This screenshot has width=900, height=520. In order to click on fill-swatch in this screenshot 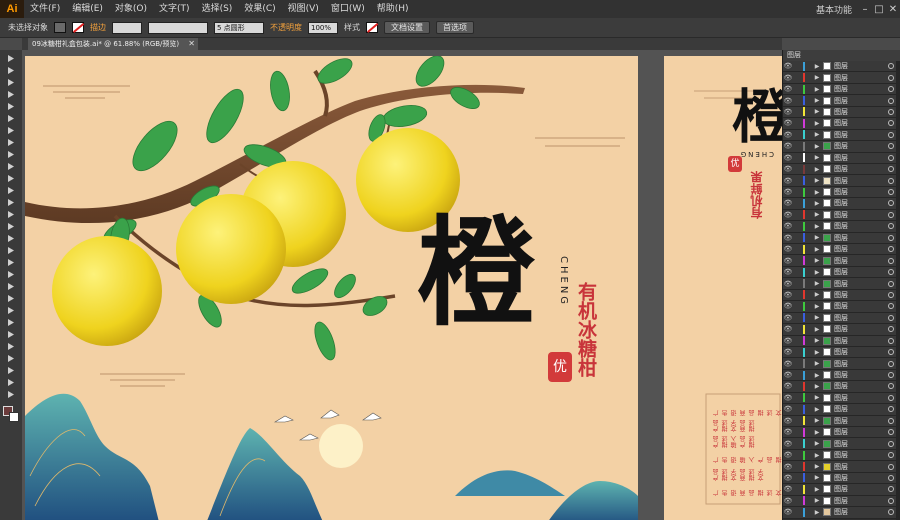, I will do `click(60, 27)`.